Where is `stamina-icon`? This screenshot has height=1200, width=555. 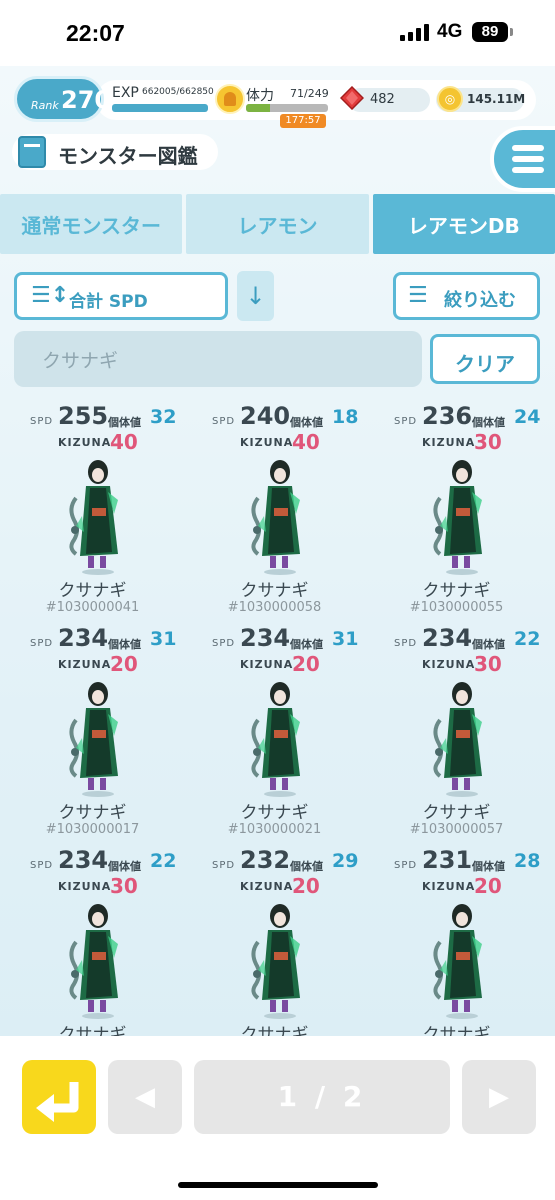
stamina-icon is located at coordinates (230, 99).